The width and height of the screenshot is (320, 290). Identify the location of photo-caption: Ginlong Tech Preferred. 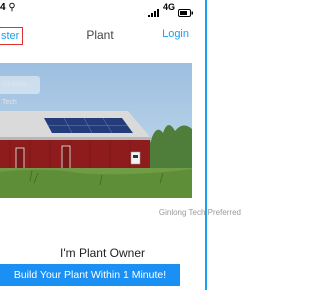
(199, 212).